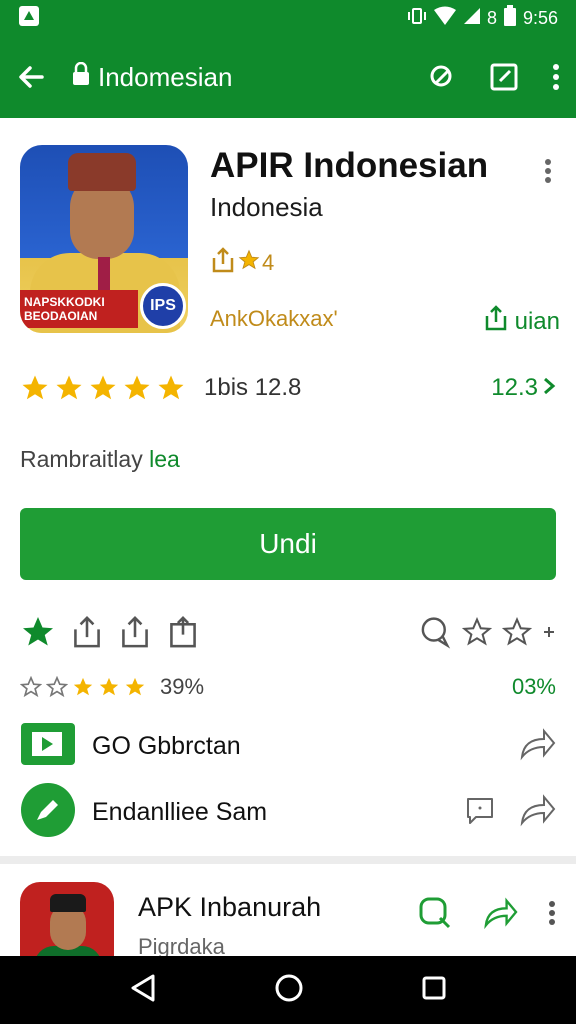 This screenshot has width=576, height=1024. I want to click on export-icon, so click(183, 634).